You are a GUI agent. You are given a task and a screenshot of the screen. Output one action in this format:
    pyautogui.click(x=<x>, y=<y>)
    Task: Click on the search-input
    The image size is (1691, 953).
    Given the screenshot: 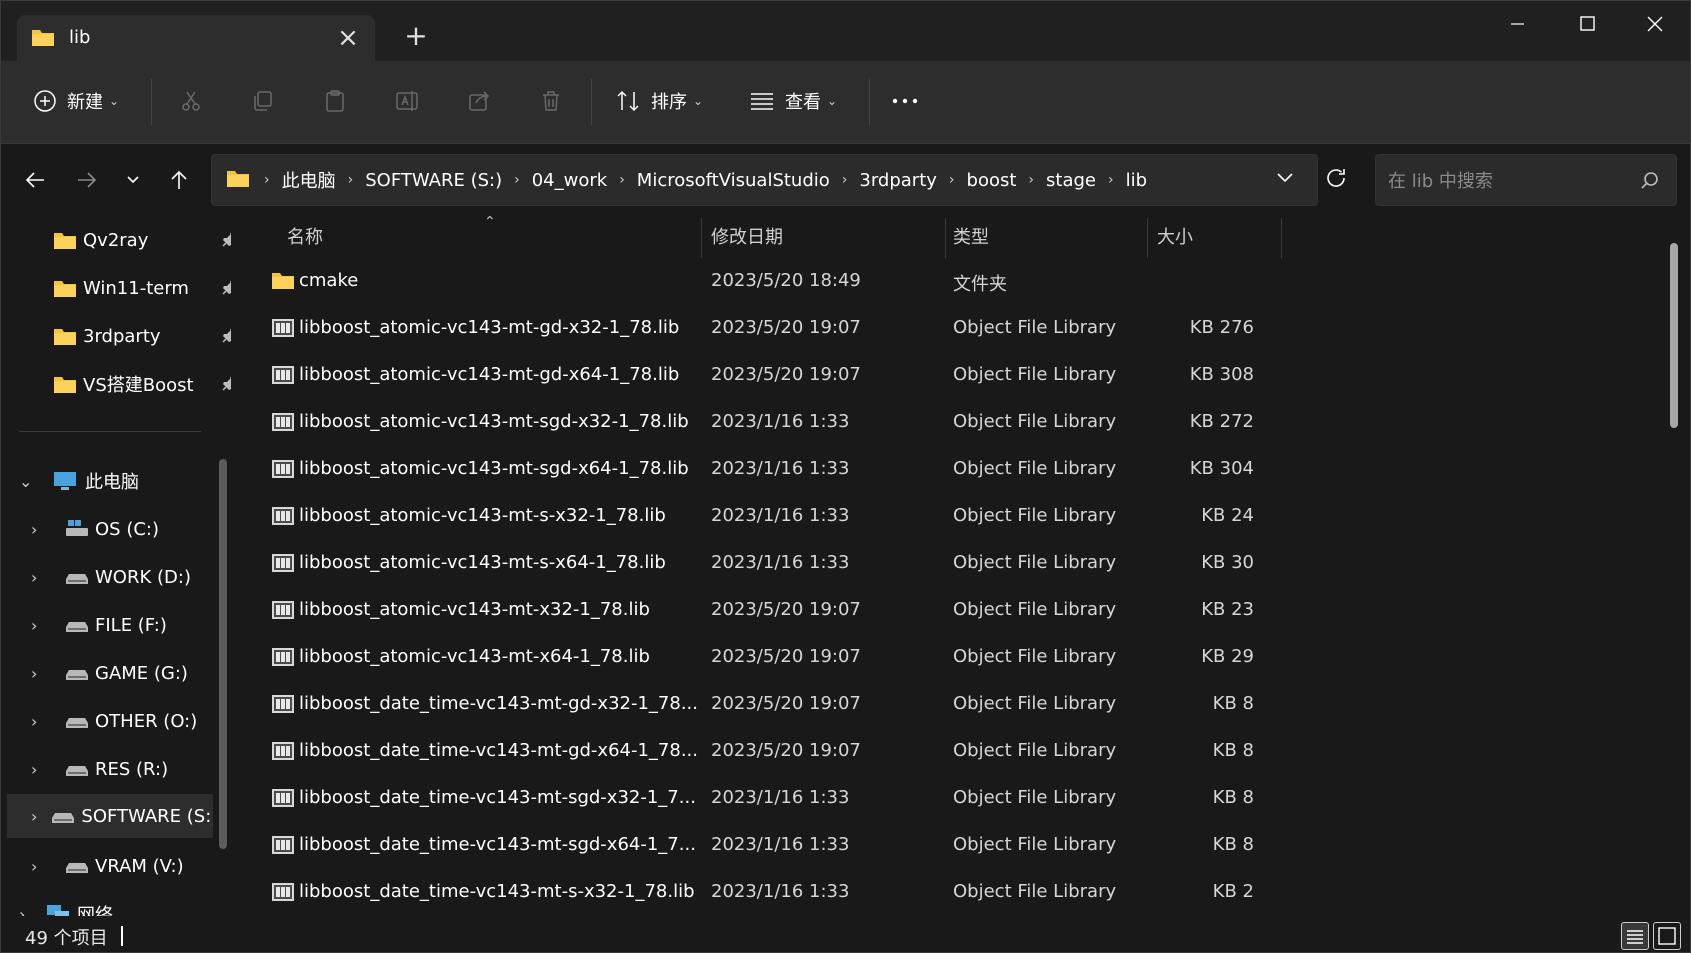 What is the action you would take?
    pyautogui.click(x=1508, y=181)
    